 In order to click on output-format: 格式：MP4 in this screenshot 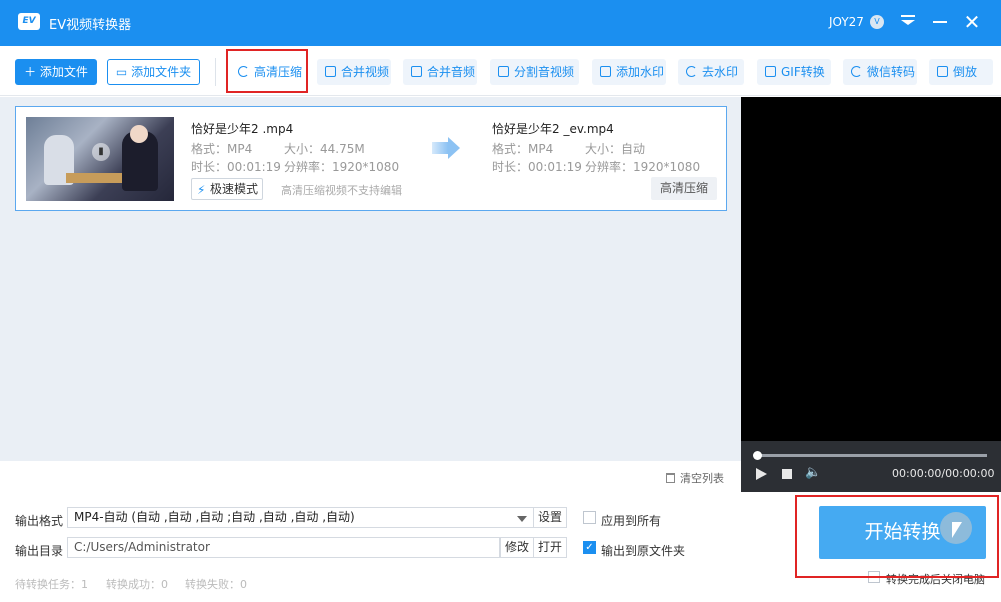, I will do `click(523, 149)`.